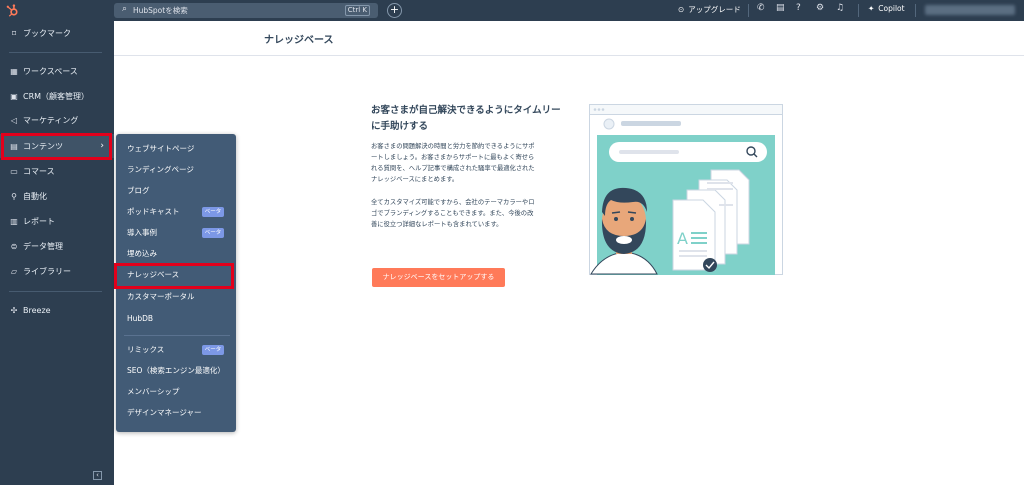 The height and width of the screenshot is (485, 1024). Describe the element at coordinates (142, 233) in the screenshot. I see `flyout-item-case-studies: 導入事例` at that location.